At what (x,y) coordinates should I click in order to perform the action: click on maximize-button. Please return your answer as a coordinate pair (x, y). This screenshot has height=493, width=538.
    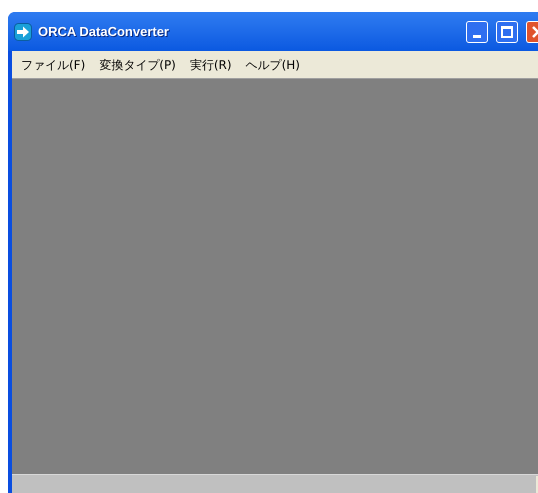
    Looking at the image, I should click on (507, 31).